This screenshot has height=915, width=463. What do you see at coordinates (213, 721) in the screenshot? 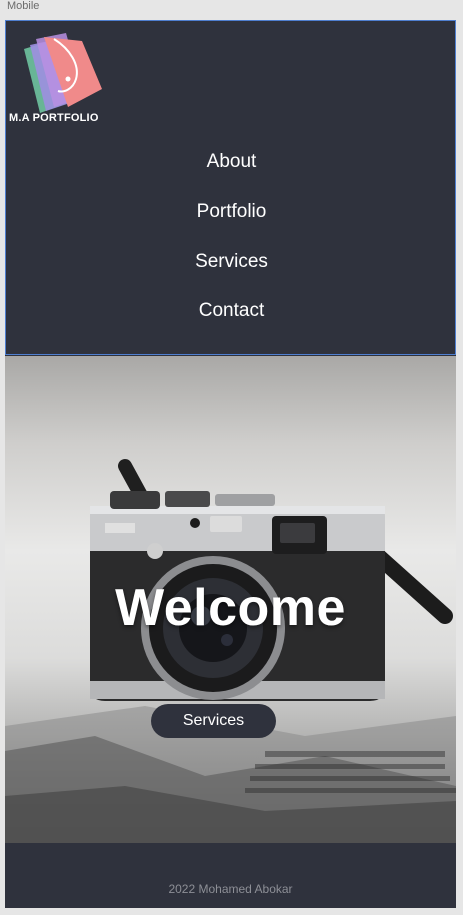
I see `services-button: Services` at bounding box center [213, 721].